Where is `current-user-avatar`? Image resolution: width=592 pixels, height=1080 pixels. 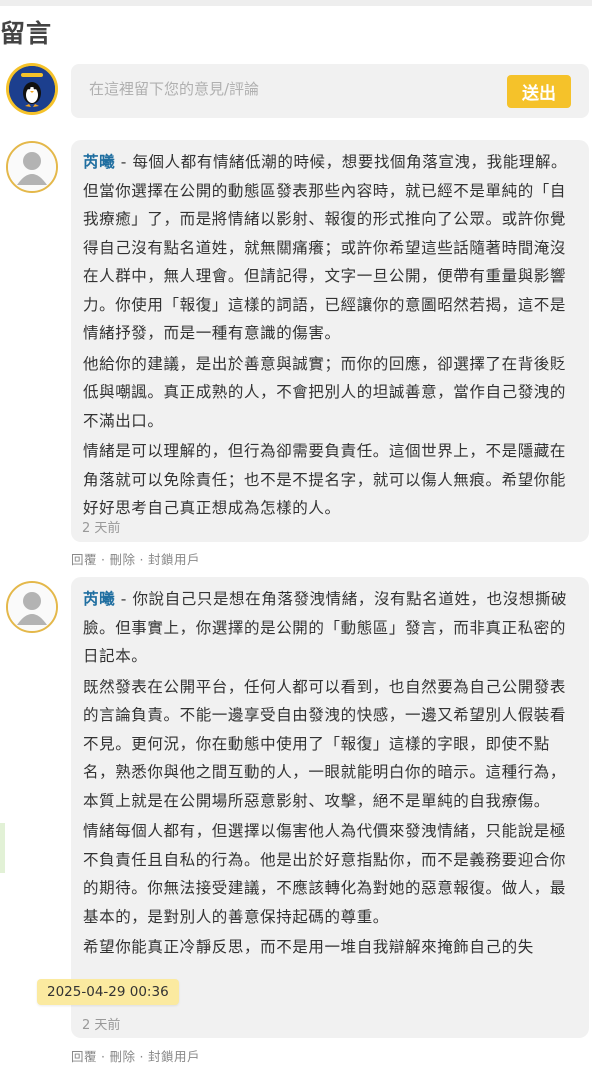
current-user-avatar is located at coordinates (32, 89).